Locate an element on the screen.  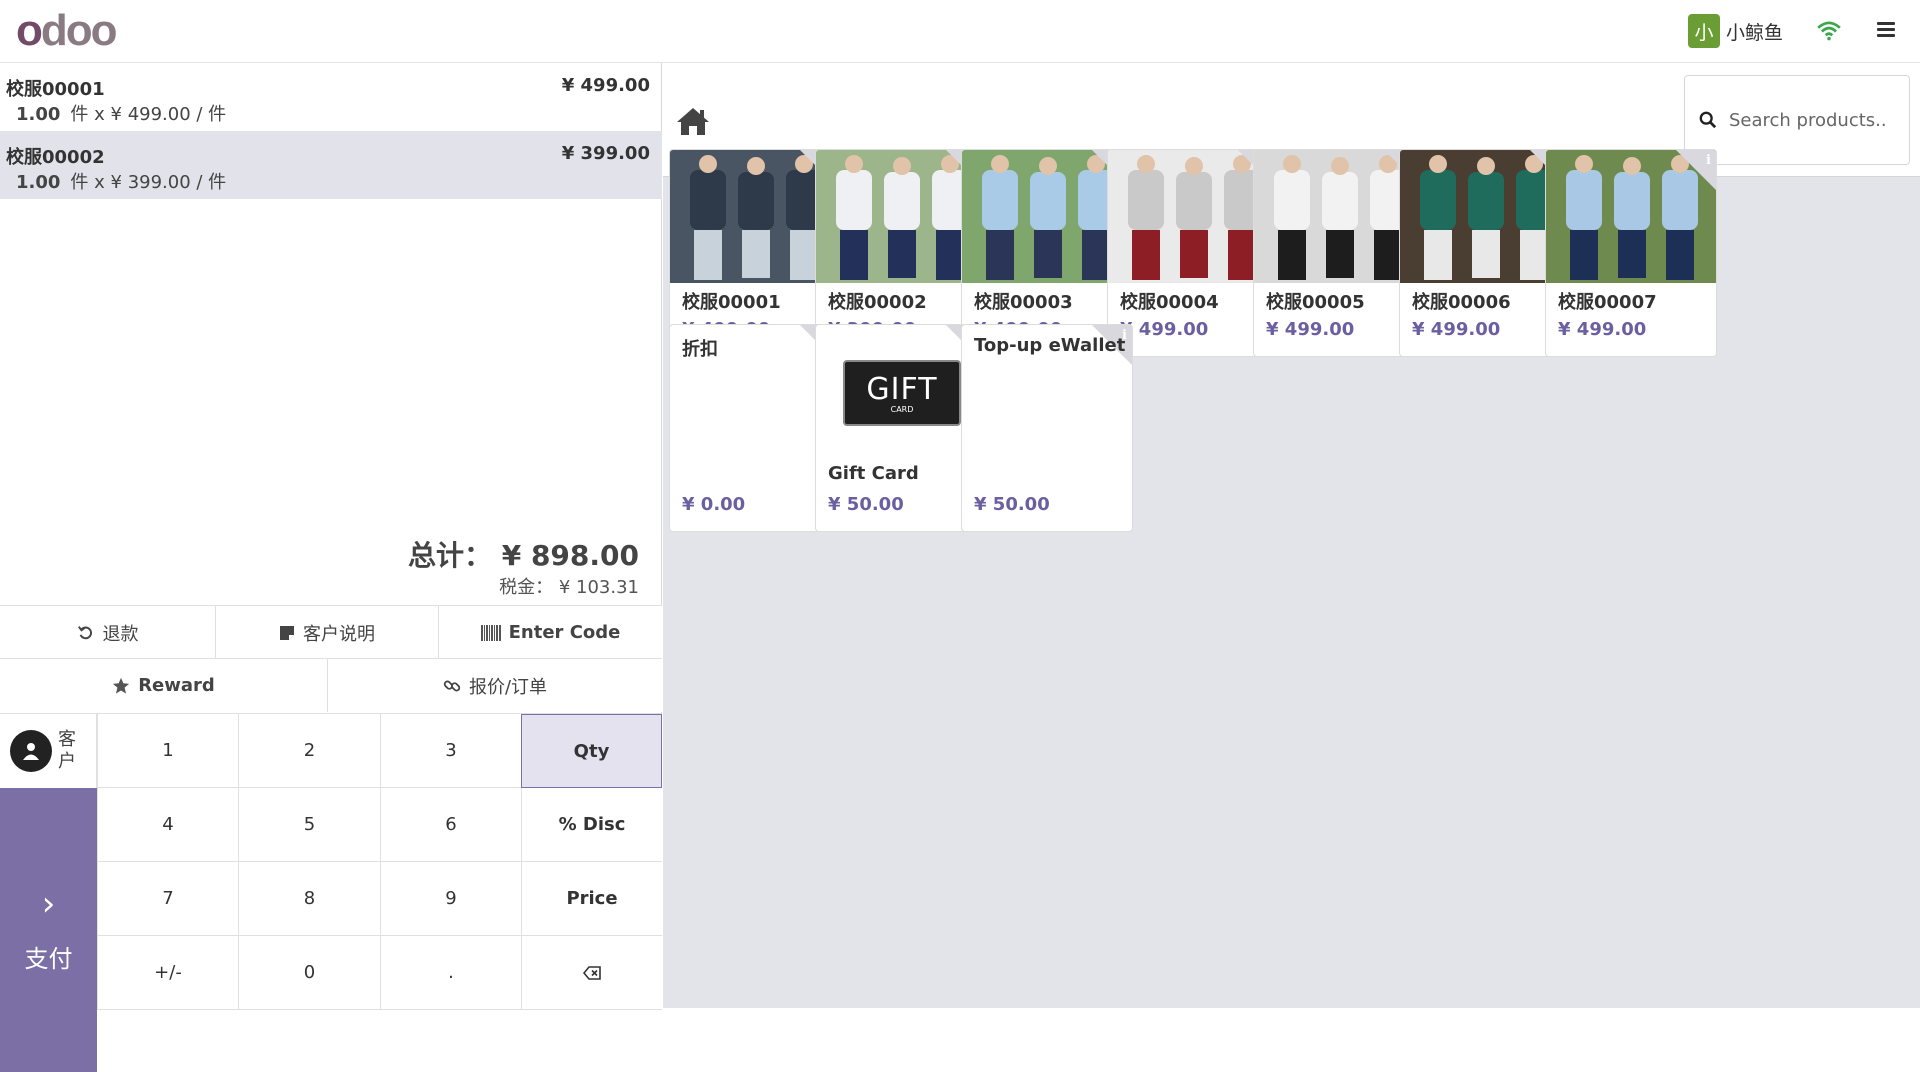
quotation-label: 报价/订单 is located at coordinates (508, 687).